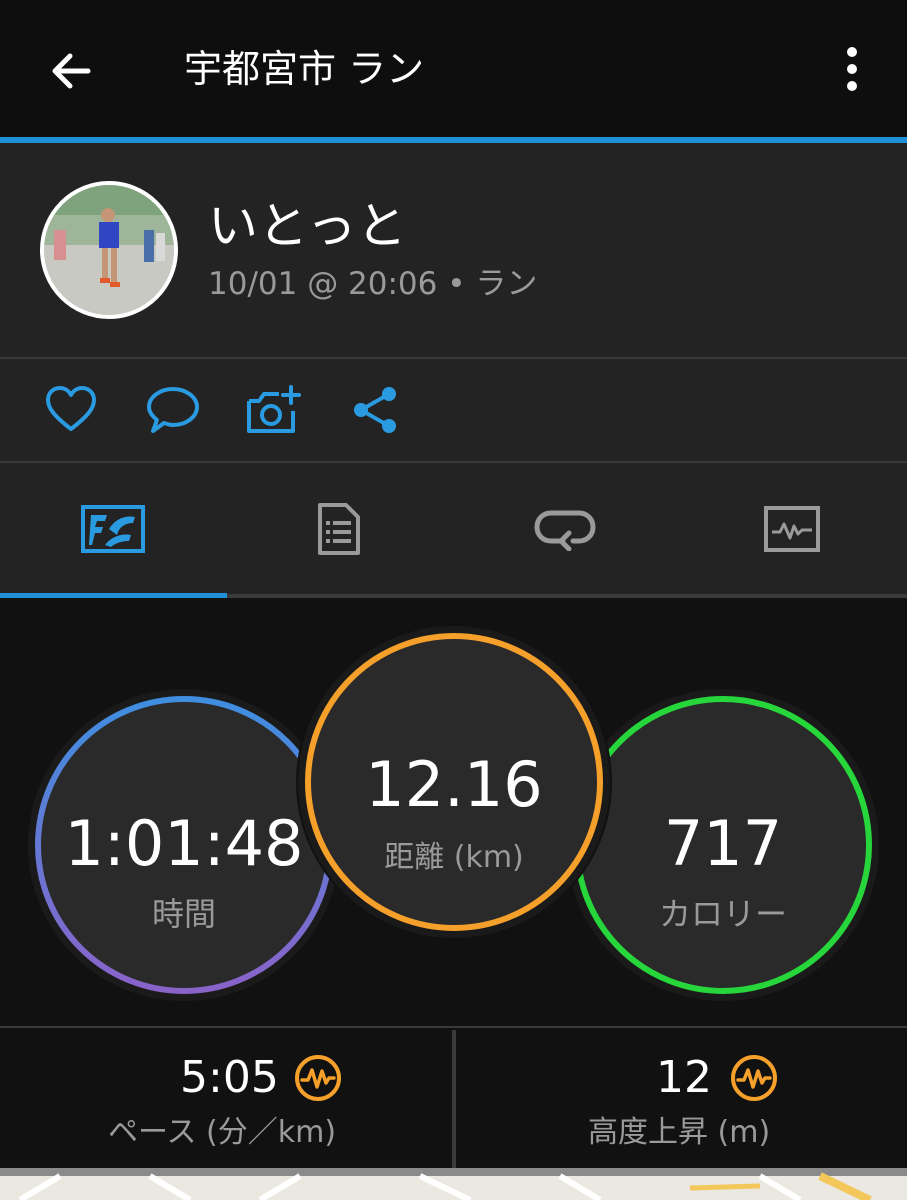  I want to click on elevation-label: 高度上昇 (m), so click(679, 1132).